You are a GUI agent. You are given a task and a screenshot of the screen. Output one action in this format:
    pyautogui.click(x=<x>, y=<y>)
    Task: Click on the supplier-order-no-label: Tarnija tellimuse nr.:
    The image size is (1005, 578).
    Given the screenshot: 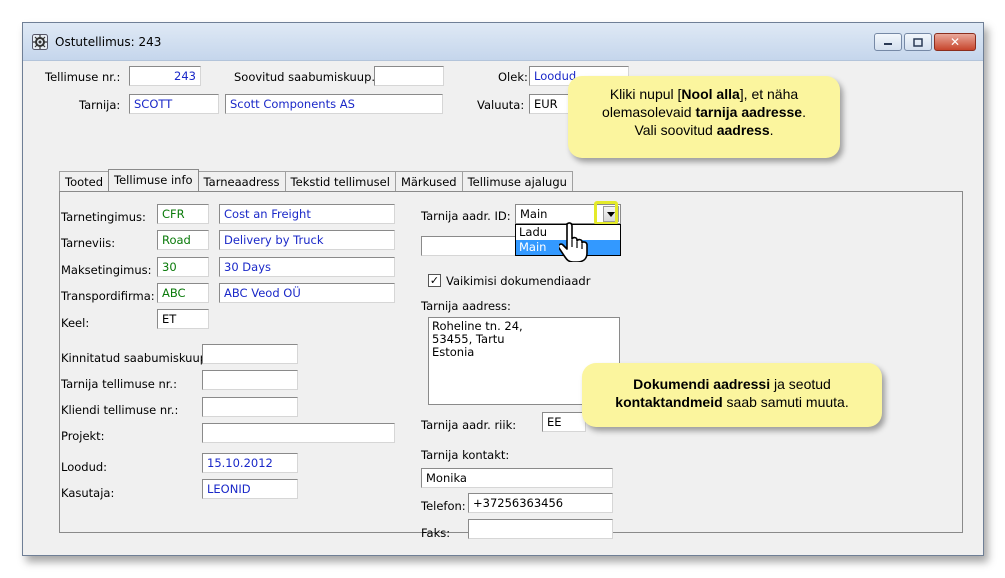 What is the action you would take?
    pyautogui.click(x=119, y=384)
    